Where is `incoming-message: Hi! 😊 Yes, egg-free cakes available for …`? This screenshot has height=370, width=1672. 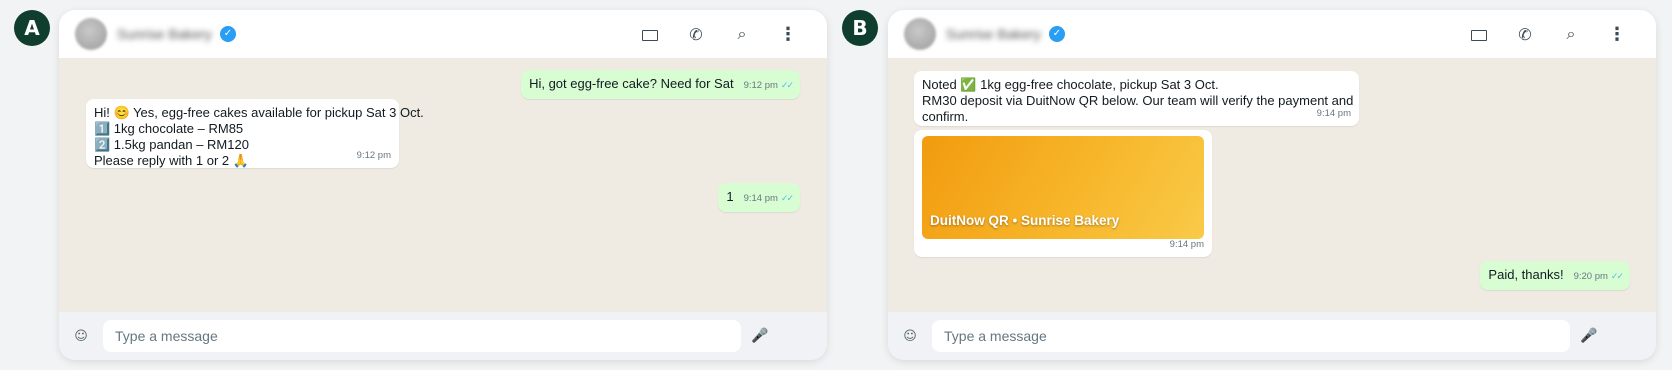 incoming-message: Hi! 😊 Yes, egg-free cakes available for … is located at coordinates (255, 133).